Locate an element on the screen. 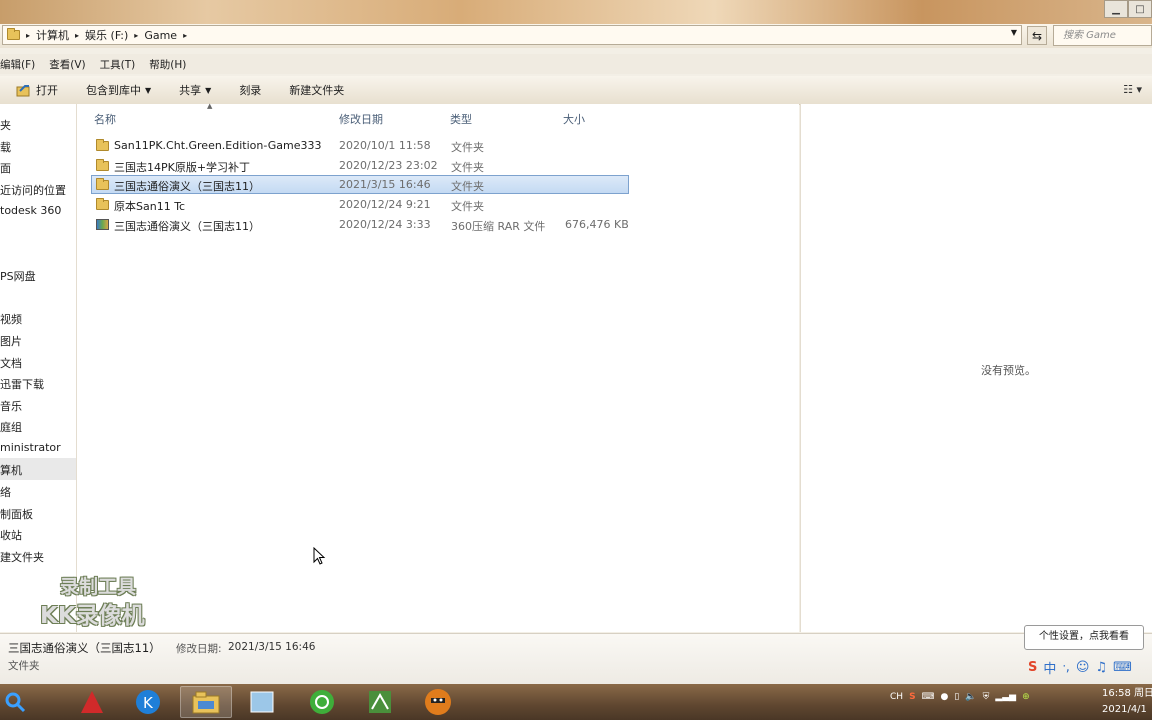 Image resolution: width=1152 pixels, height=720 pixels. menu-help: 帮助(H) is located at coordinates (167, 64).